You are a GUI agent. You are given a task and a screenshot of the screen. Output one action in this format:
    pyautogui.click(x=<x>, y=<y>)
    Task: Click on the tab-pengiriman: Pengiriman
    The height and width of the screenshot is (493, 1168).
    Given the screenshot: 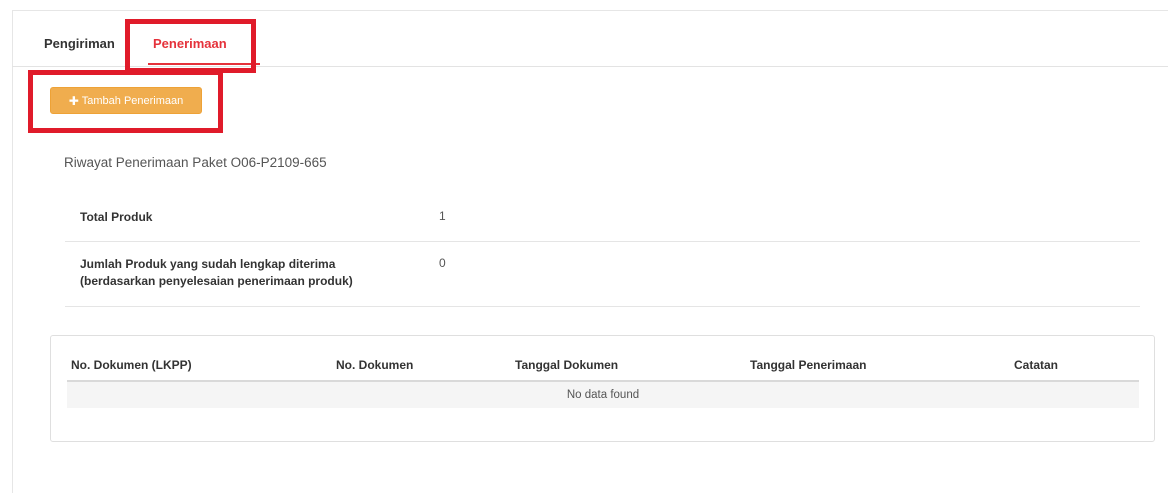 What is the action you would take?
    pyautogui.click(x=79, y=43)
    